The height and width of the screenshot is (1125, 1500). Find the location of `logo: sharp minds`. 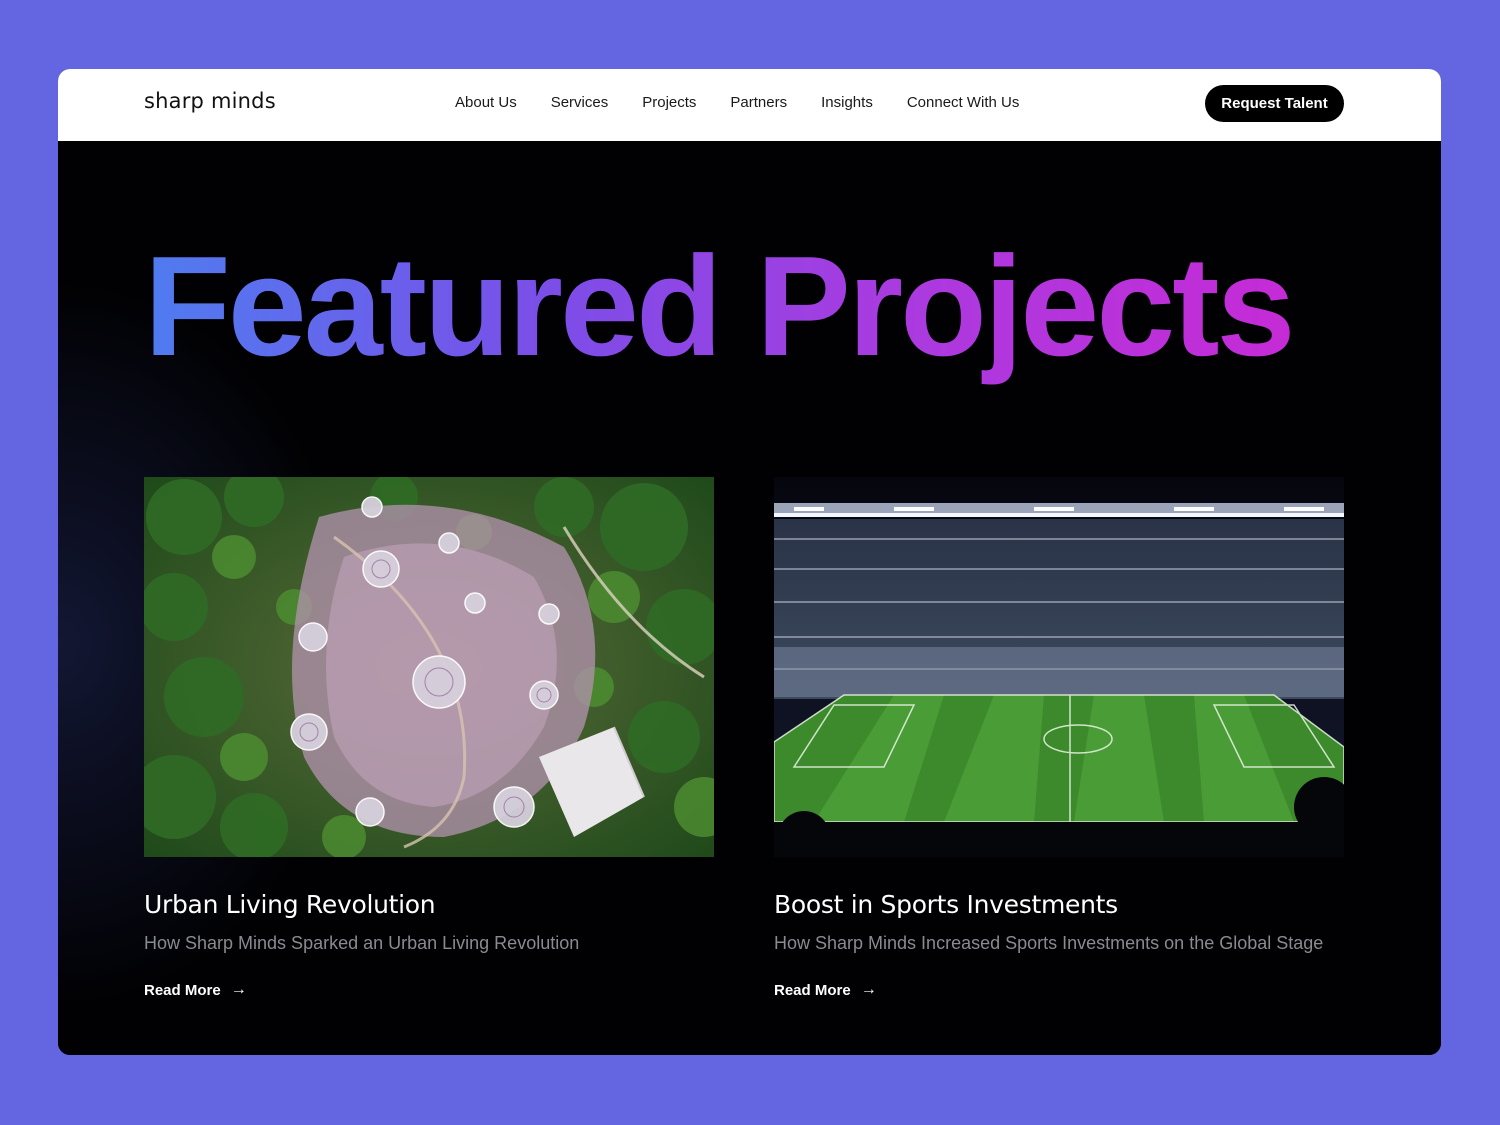

logo: sharp minds is located at coordinates (210, 101).